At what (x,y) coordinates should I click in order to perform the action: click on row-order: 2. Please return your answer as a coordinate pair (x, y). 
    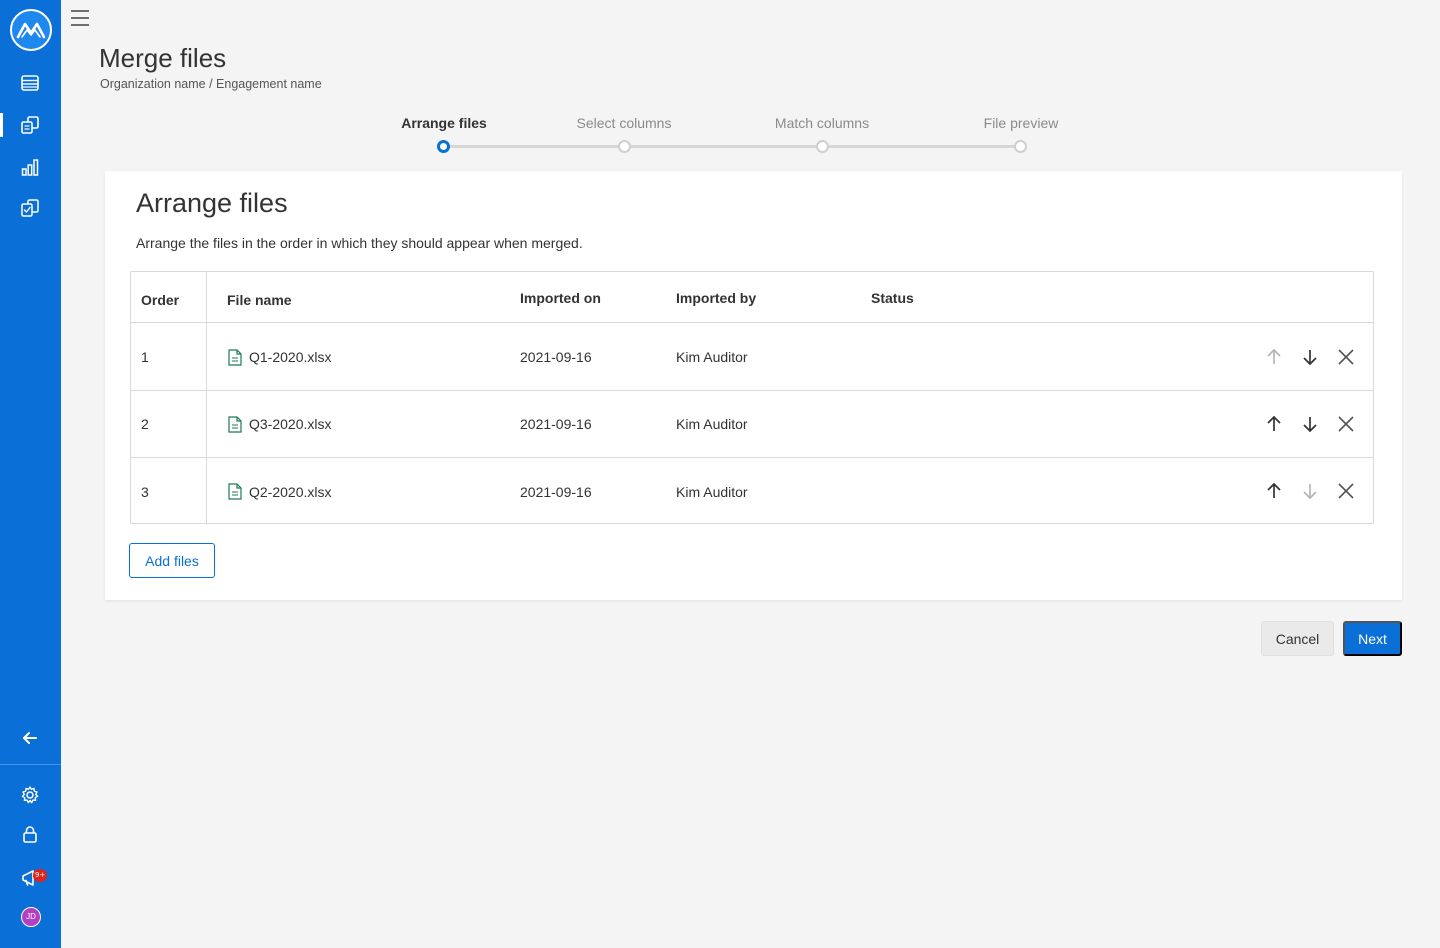
    Looking at the image, I should click on (145, 424).